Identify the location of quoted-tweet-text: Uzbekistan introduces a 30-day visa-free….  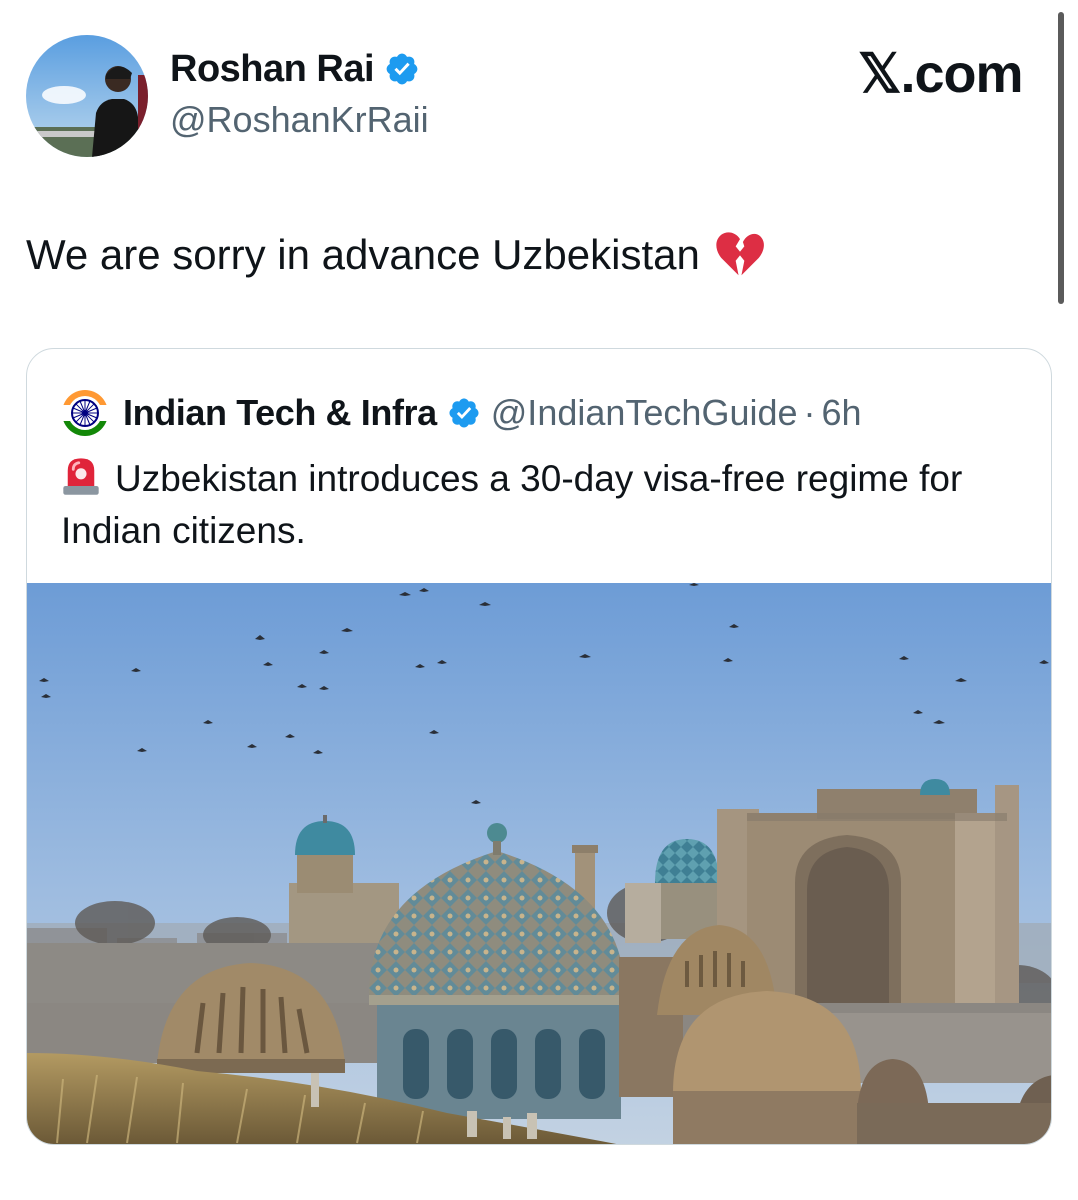
(531, 505).